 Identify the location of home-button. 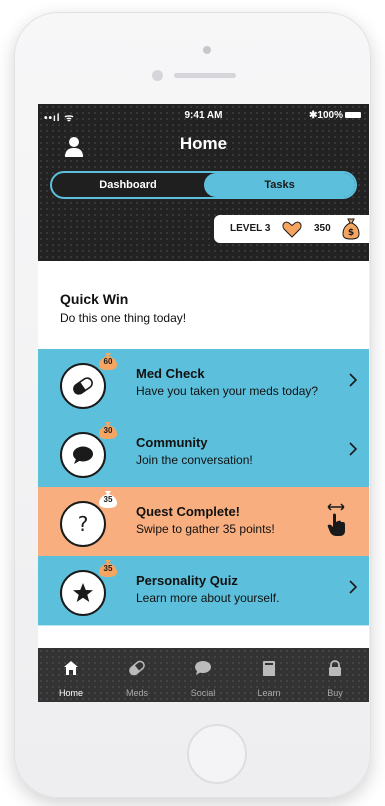
(217, 754).